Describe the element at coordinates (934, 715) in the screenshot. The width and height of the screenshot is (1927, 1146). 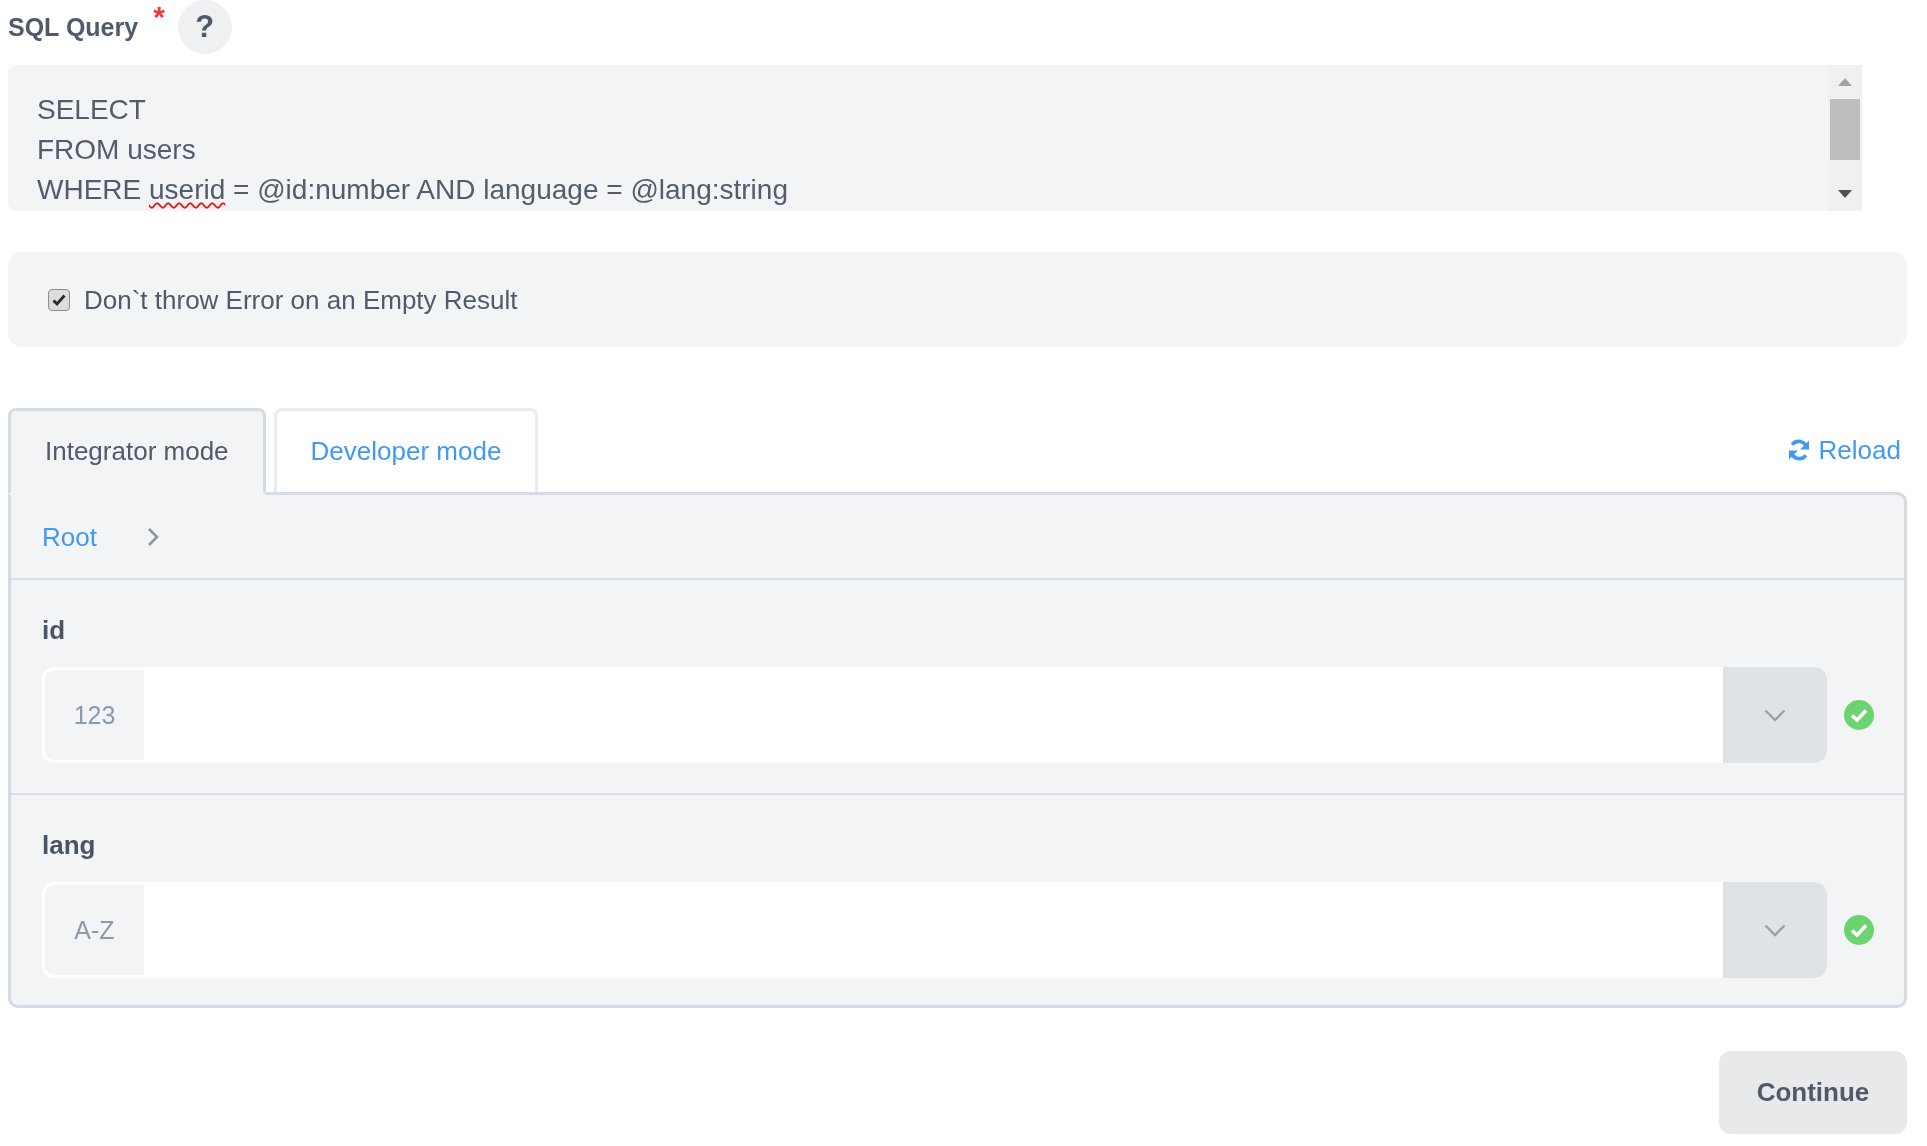
I see `parameter-input-field: 123` at that location.